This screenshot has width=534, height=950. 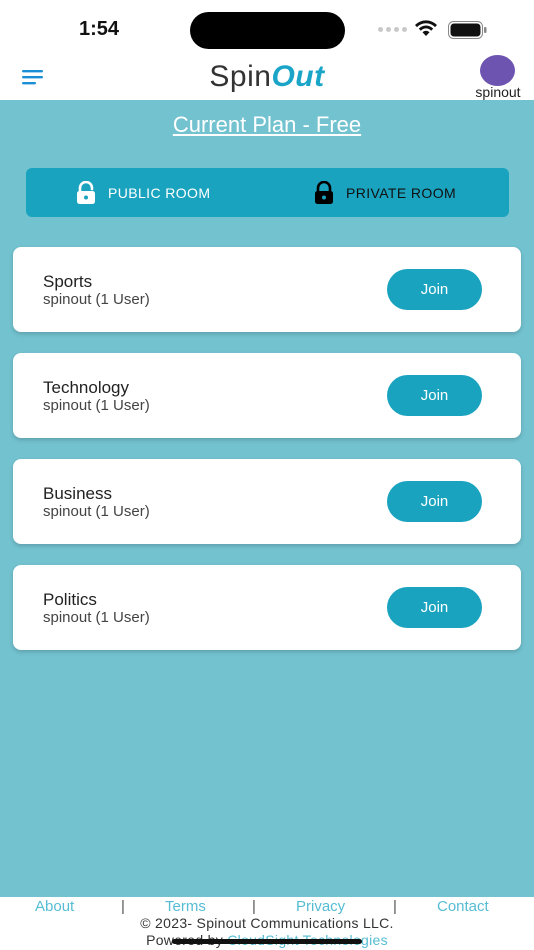 What do you see at coordinates (54, 906) in the screenshot?
I see `footer-link-about: About` at bounding box center [54, 906].